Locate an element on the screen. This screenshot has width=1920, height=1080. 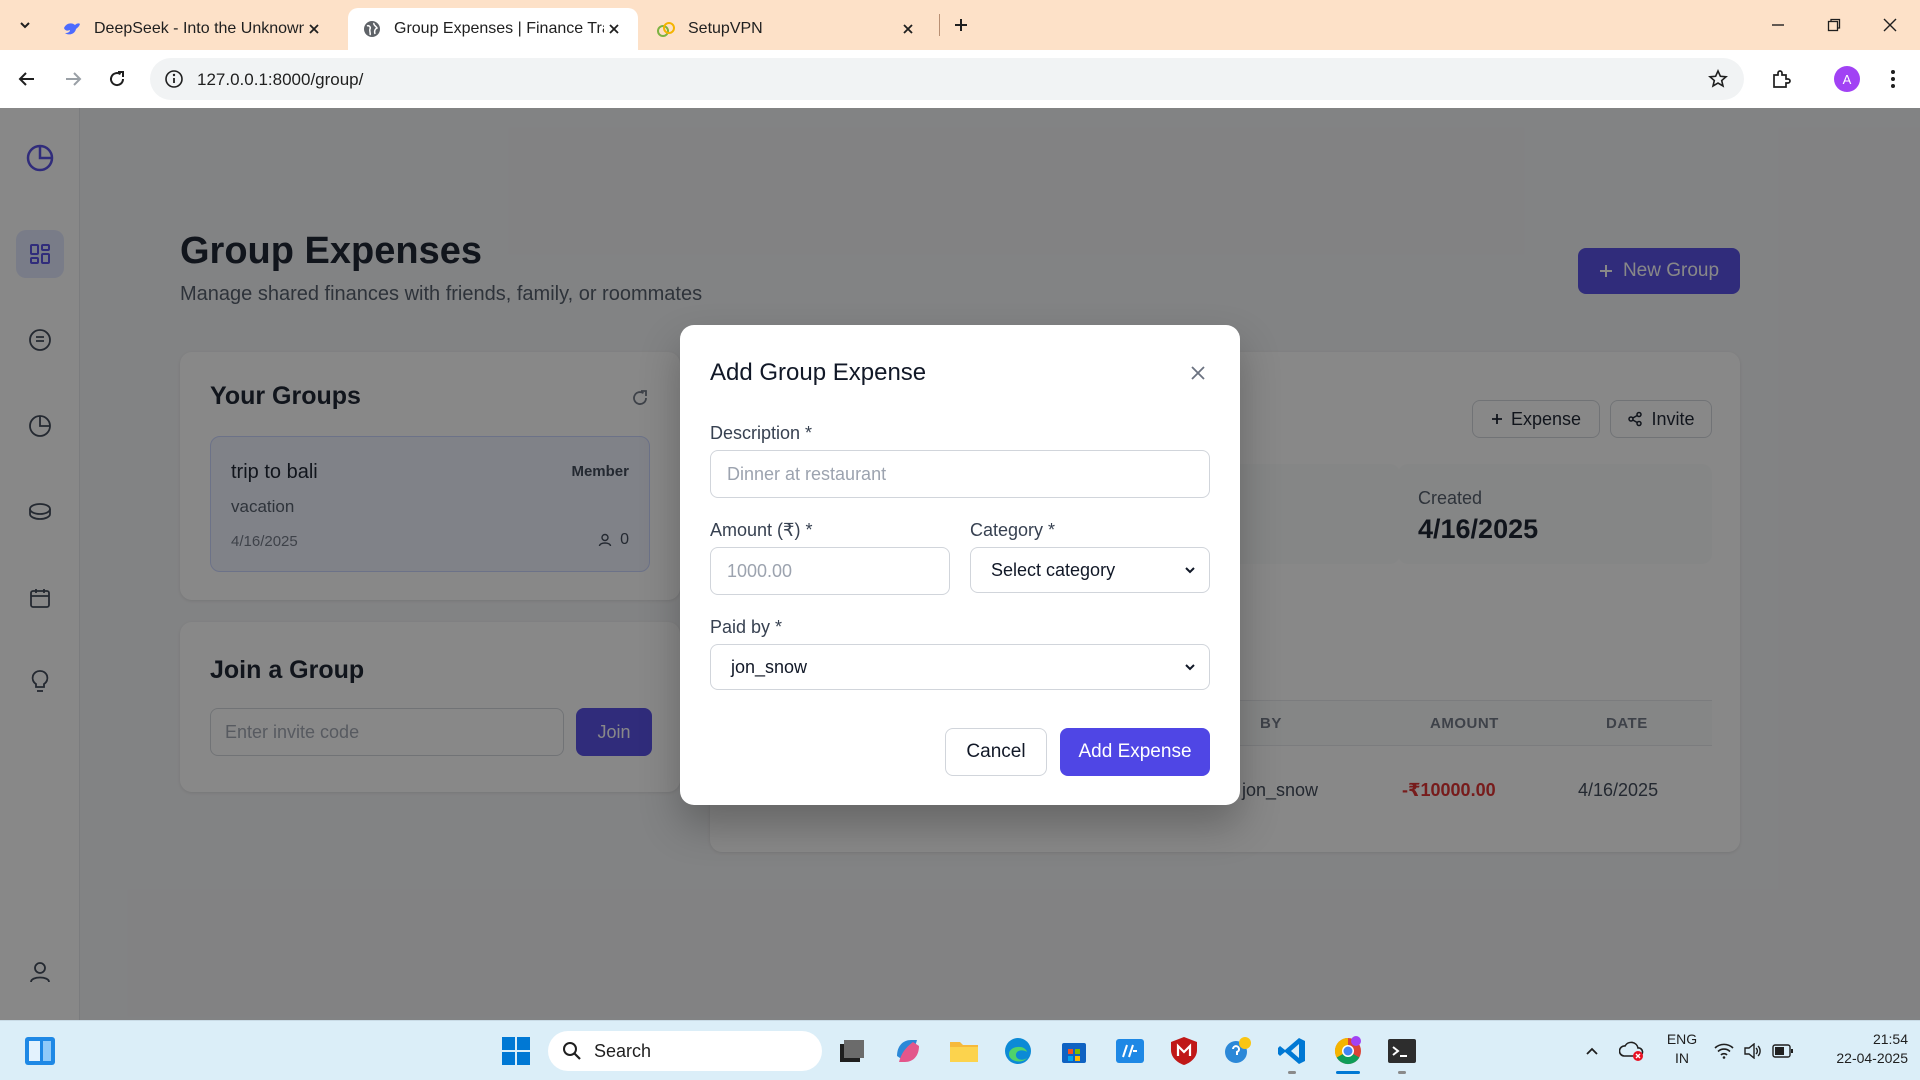
folder-icon is located at coordinates (964, 1052).